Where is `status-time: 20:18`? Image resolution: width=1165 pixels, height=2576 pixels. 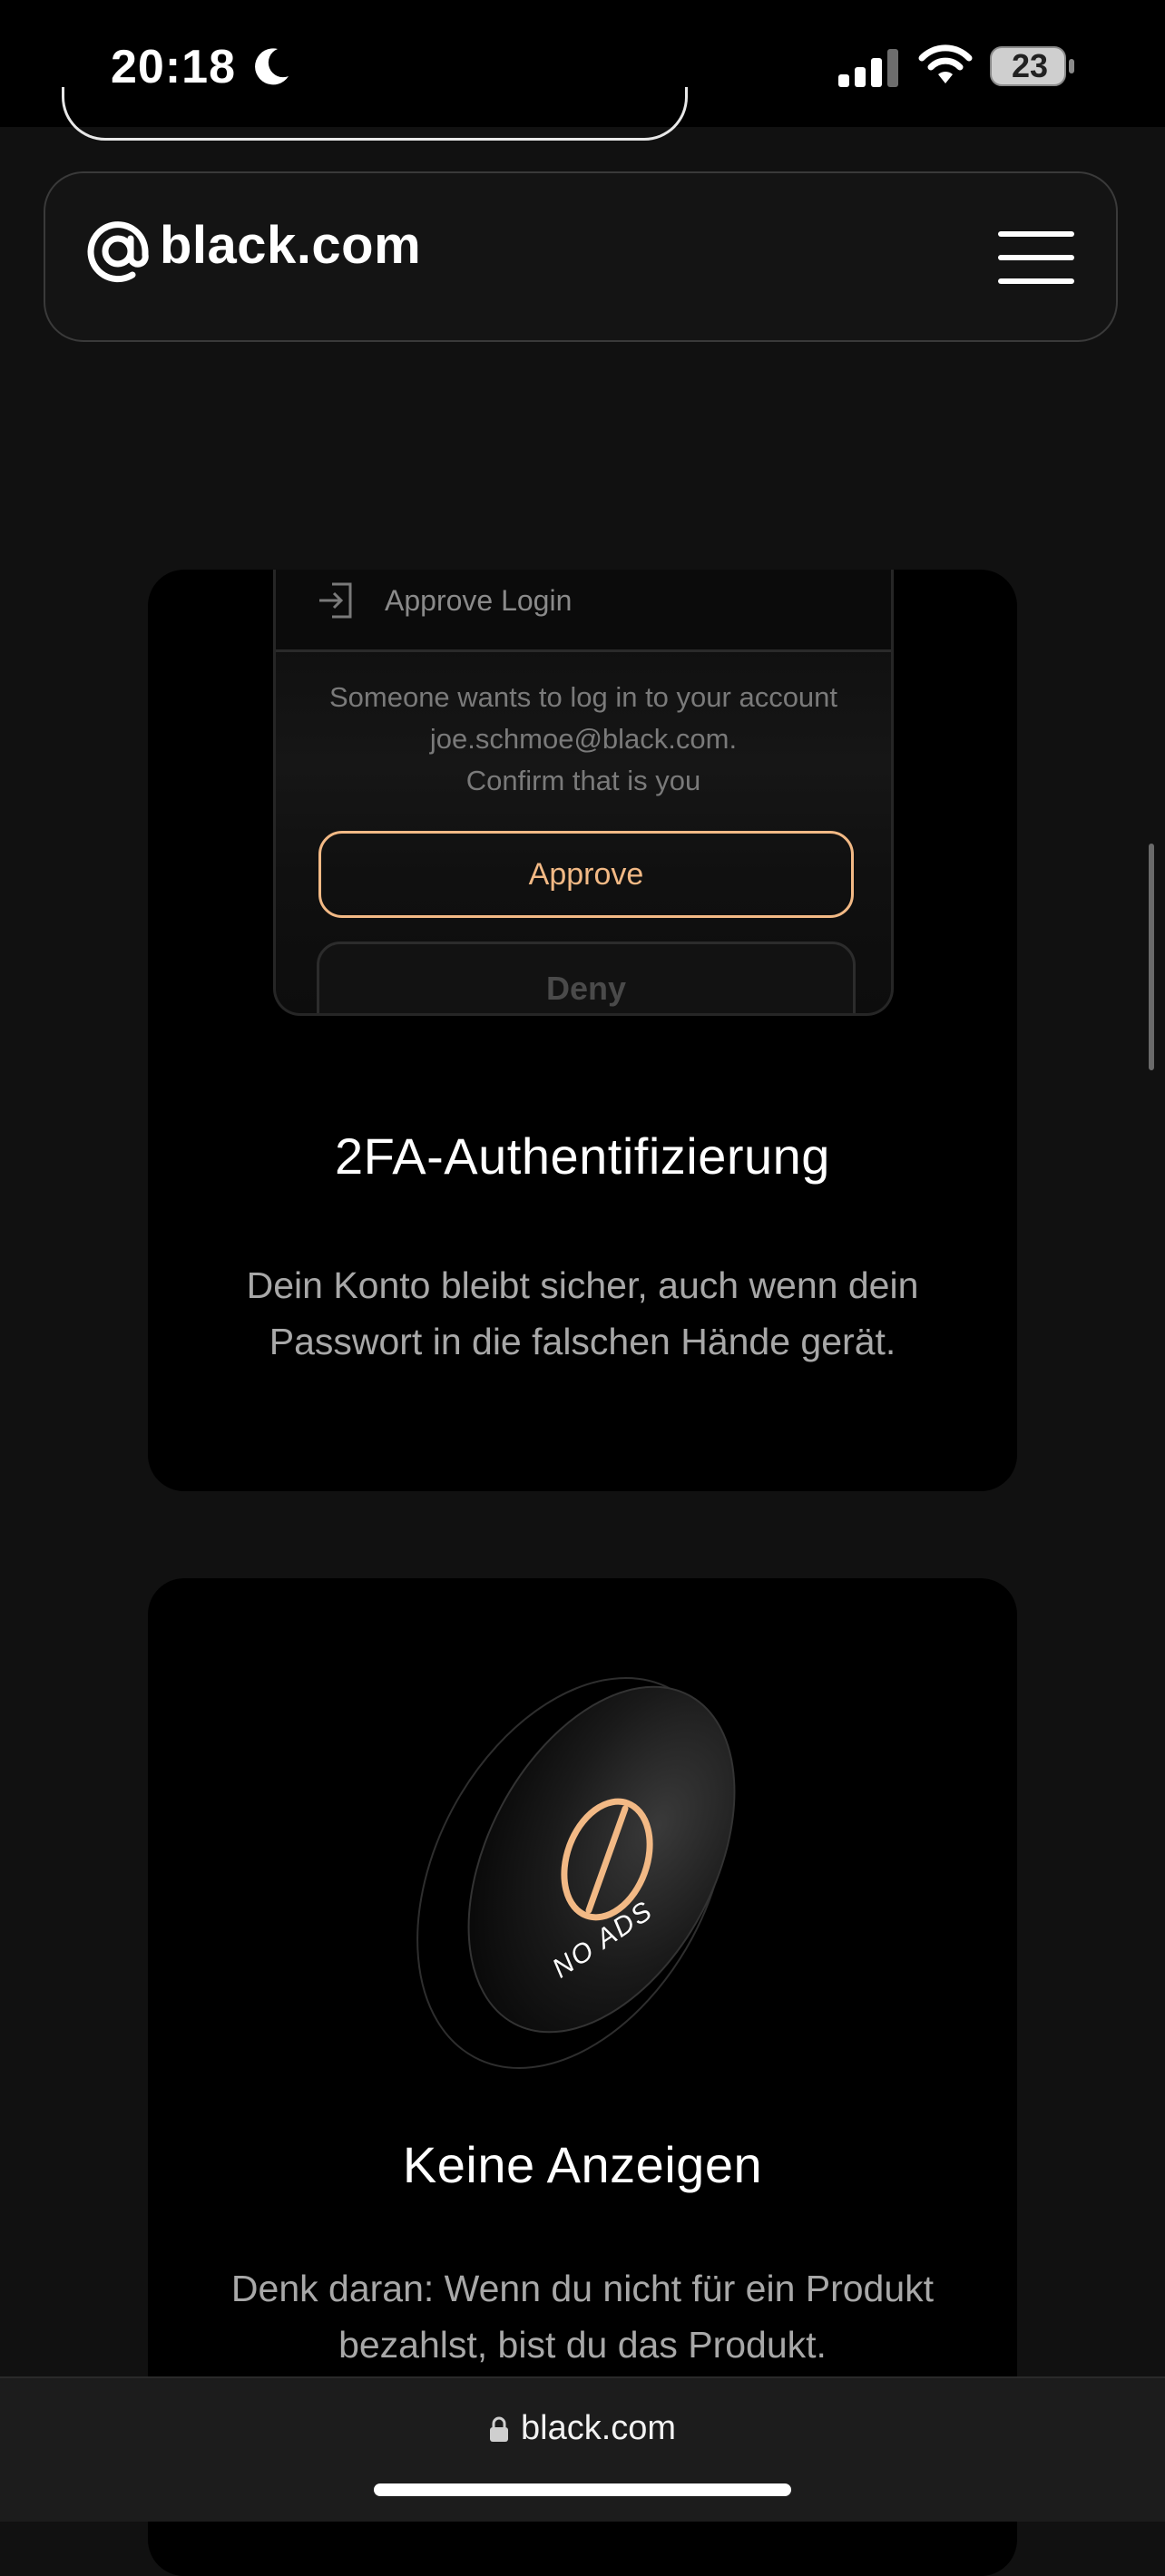 status-time: 20:18 is located at coordinates (173, 67).